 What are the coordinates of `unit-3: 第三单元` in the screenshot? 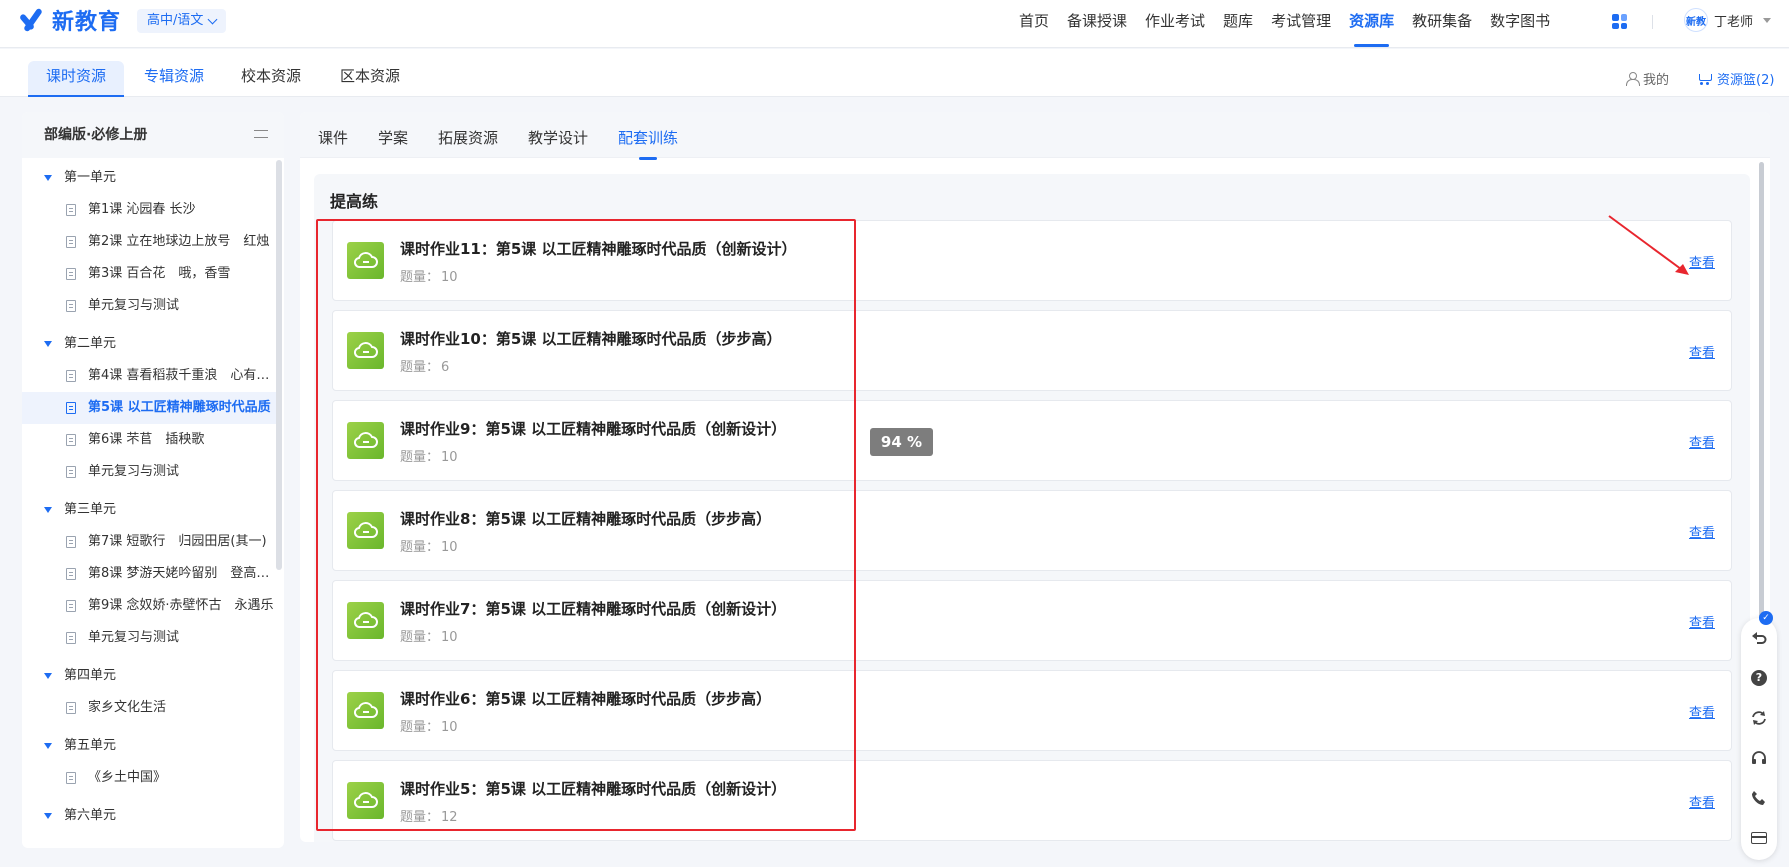 It's located at (149, 510).